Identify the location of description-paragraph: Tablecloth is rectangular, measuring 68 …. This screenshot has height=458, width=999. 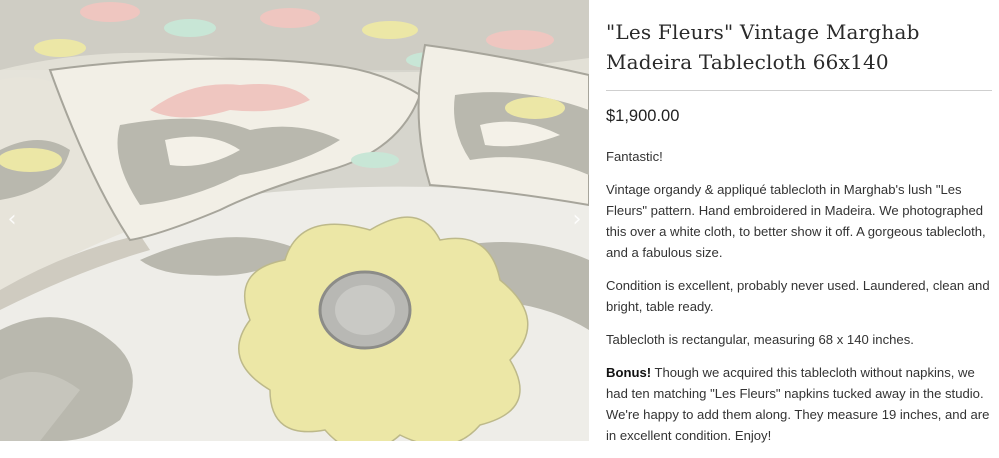
(760, 339).